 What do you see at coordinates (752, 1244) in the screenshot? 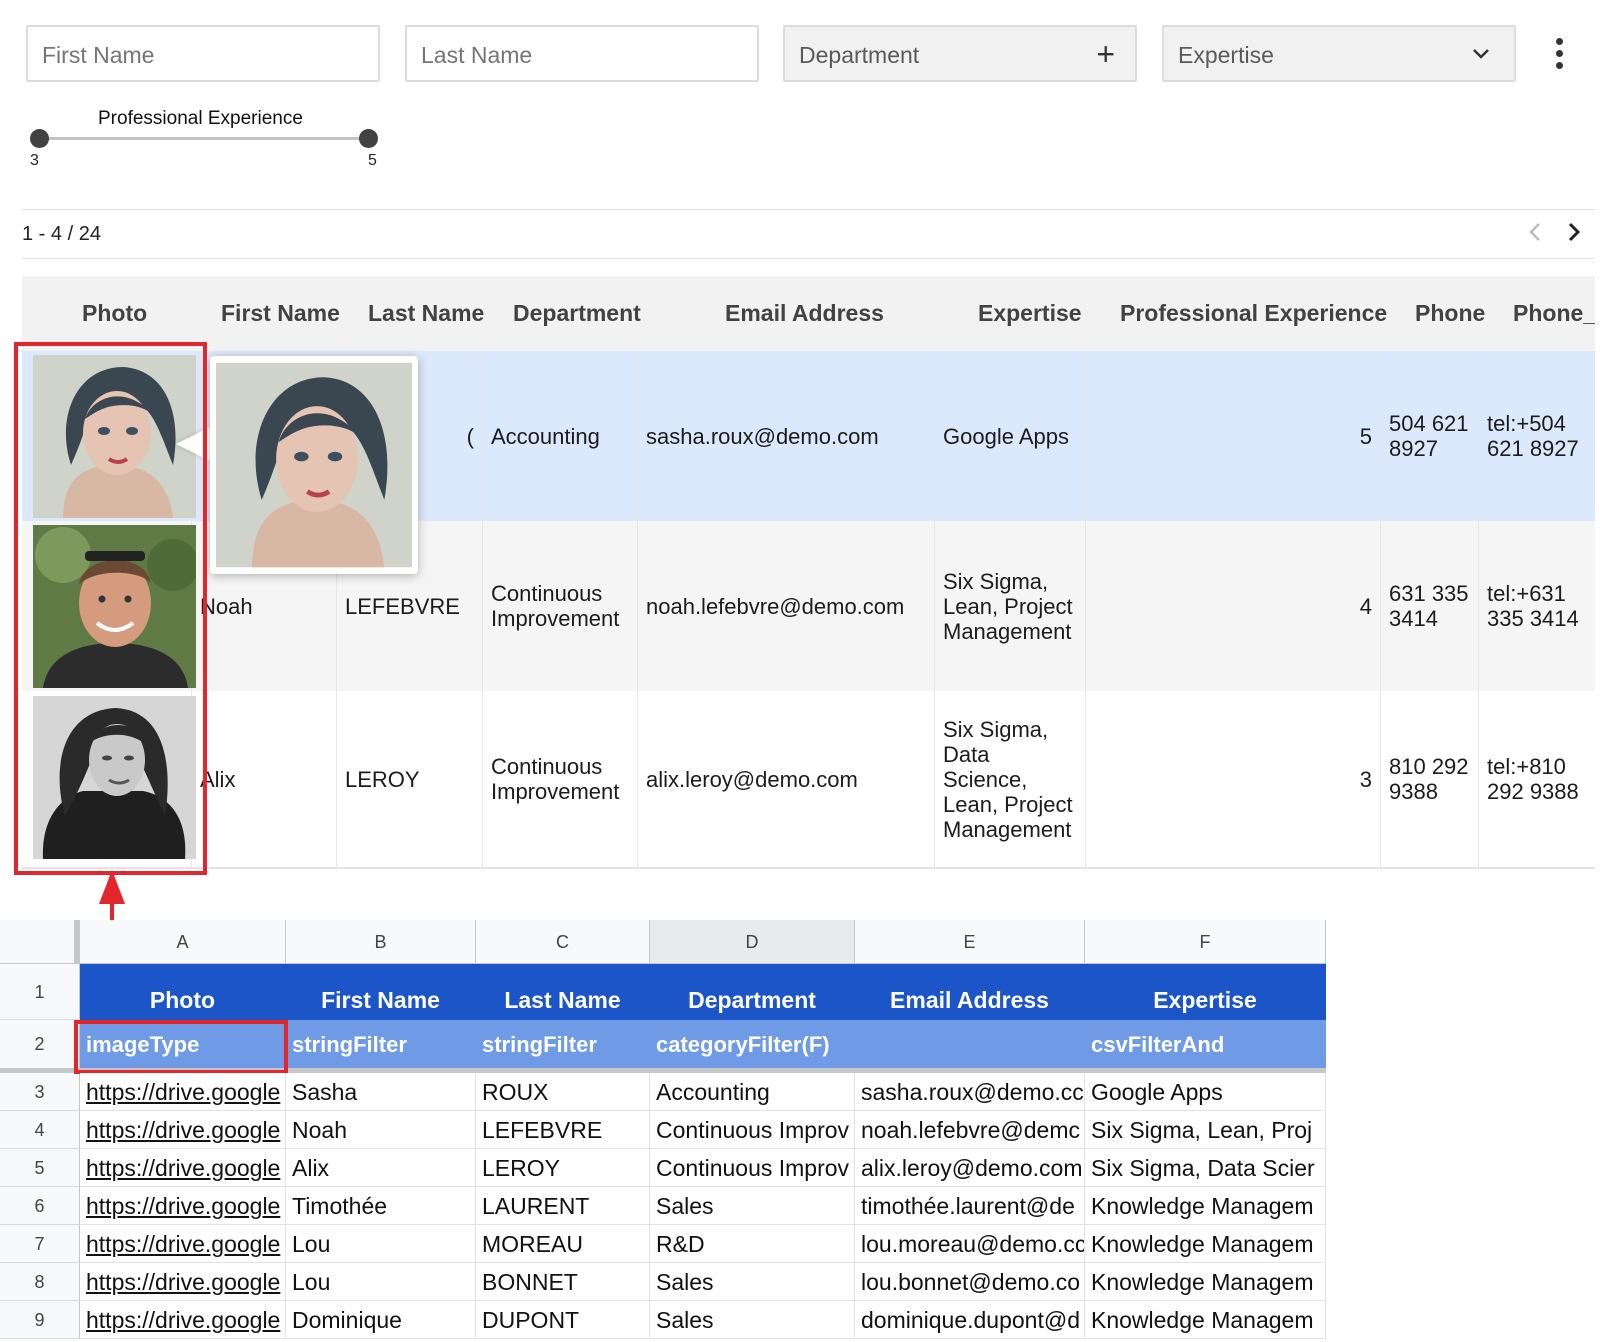
I see `sheet-department-cell: R&D` at bounding box center [752, 1244].